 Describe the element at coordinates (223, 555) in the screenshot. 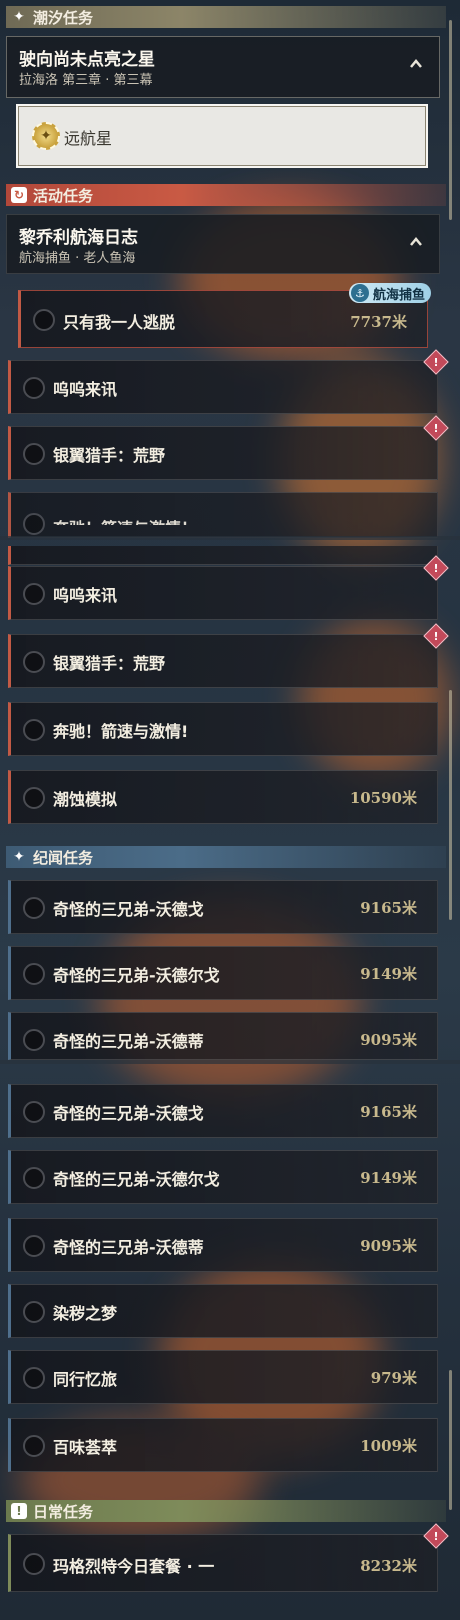

I see `task-row` at that location.